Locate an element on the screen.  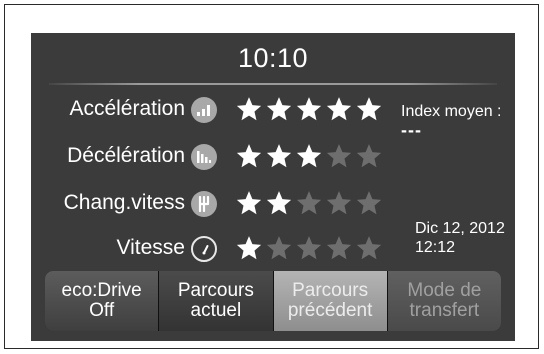
metric-row-deceleration: Décélération is located at coordinates (216, 157).